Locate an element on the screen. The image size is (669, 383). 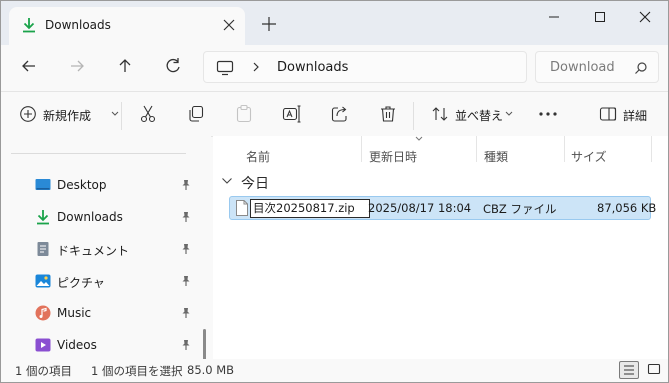
sort-icon is located at coordinates (440, 114).